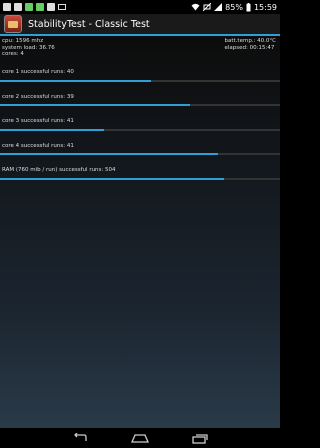 The height and width of the screenshot is (448, 320). Describe the element at coordinates (18, 7) in the screenshot. I see `image-icon` at that location.